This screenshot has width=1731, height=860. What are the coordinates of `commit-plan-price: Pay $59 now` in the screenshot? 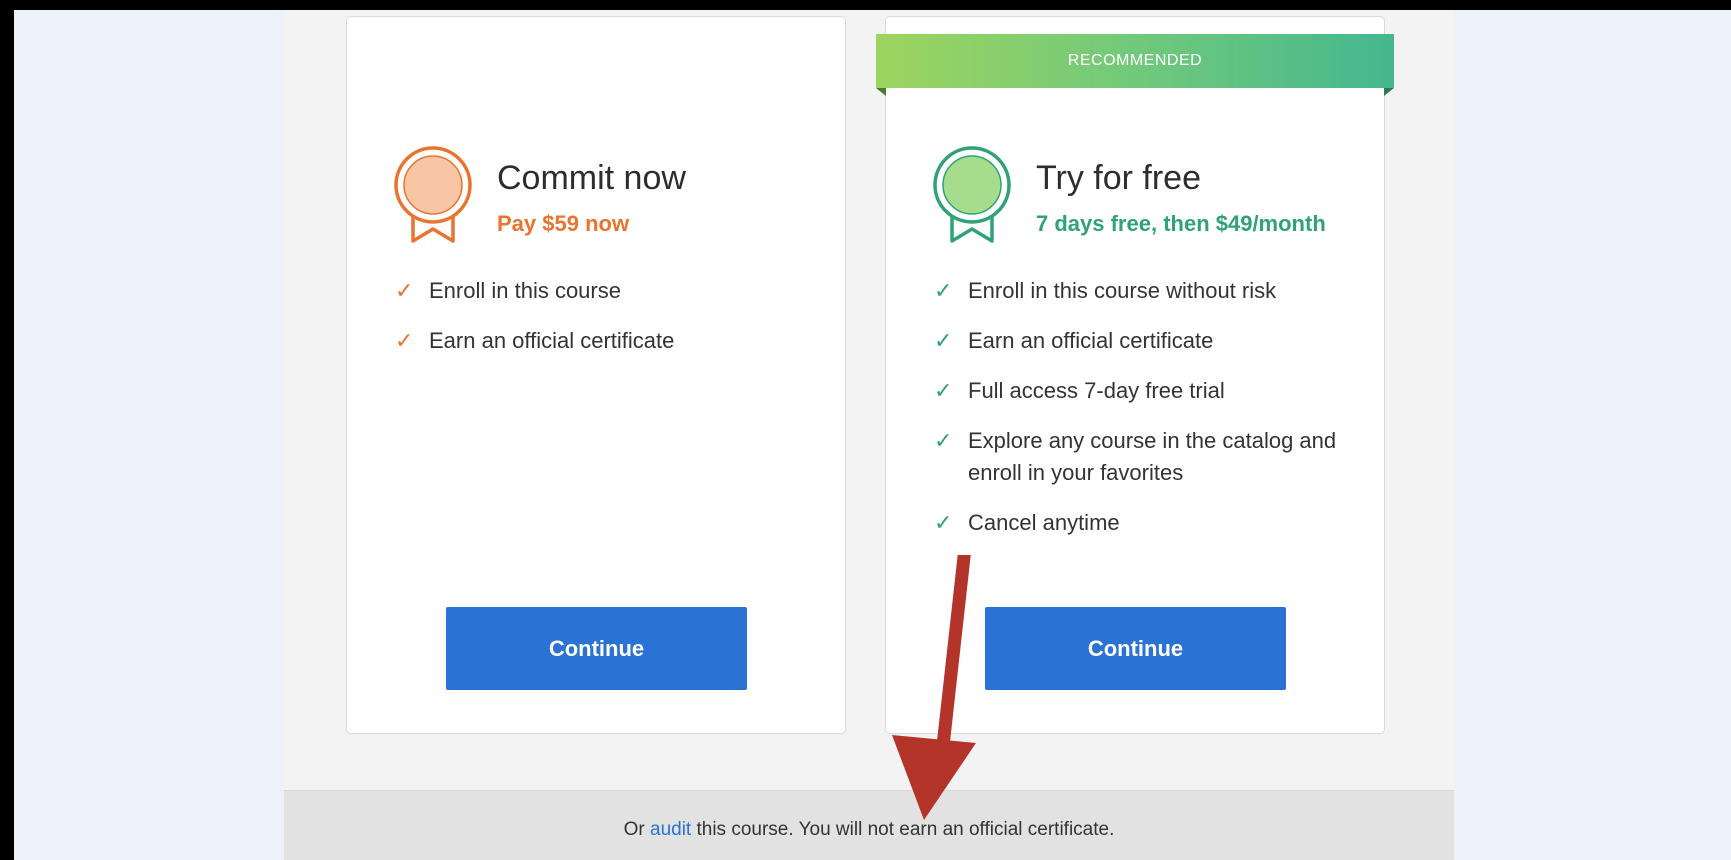 It's located at (563, 223).